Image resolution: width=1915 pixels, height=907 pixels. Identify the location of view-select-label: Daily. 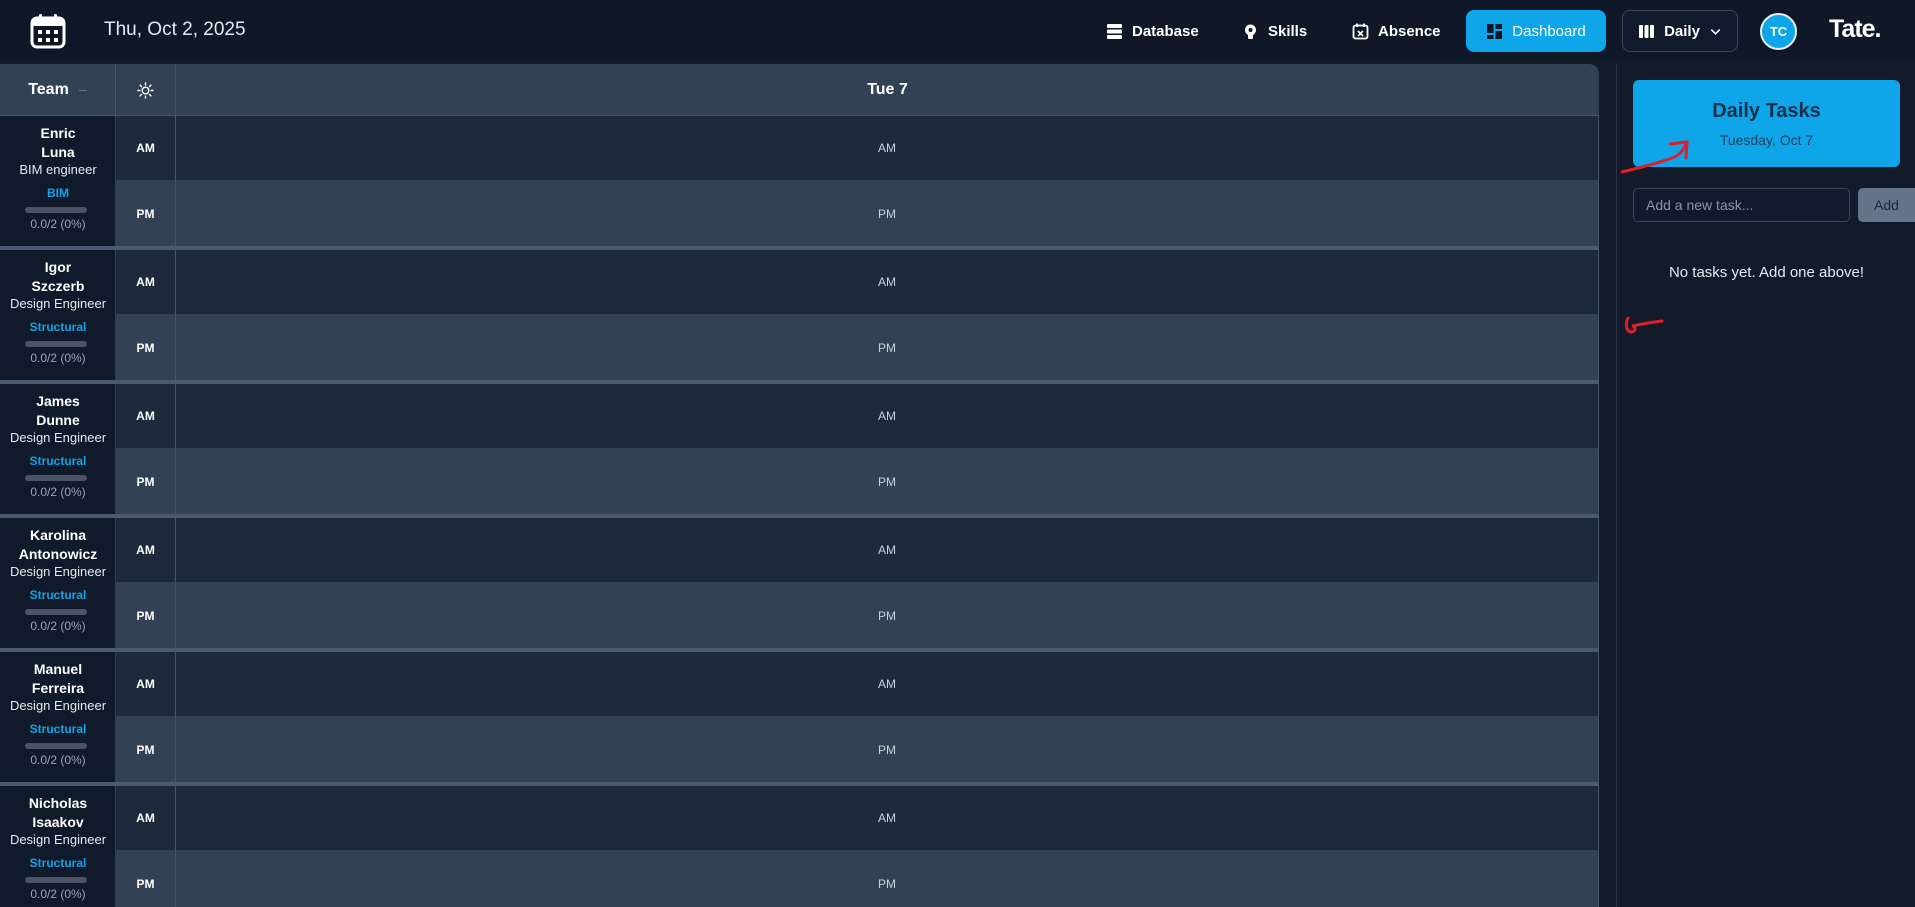
(1682, 31).